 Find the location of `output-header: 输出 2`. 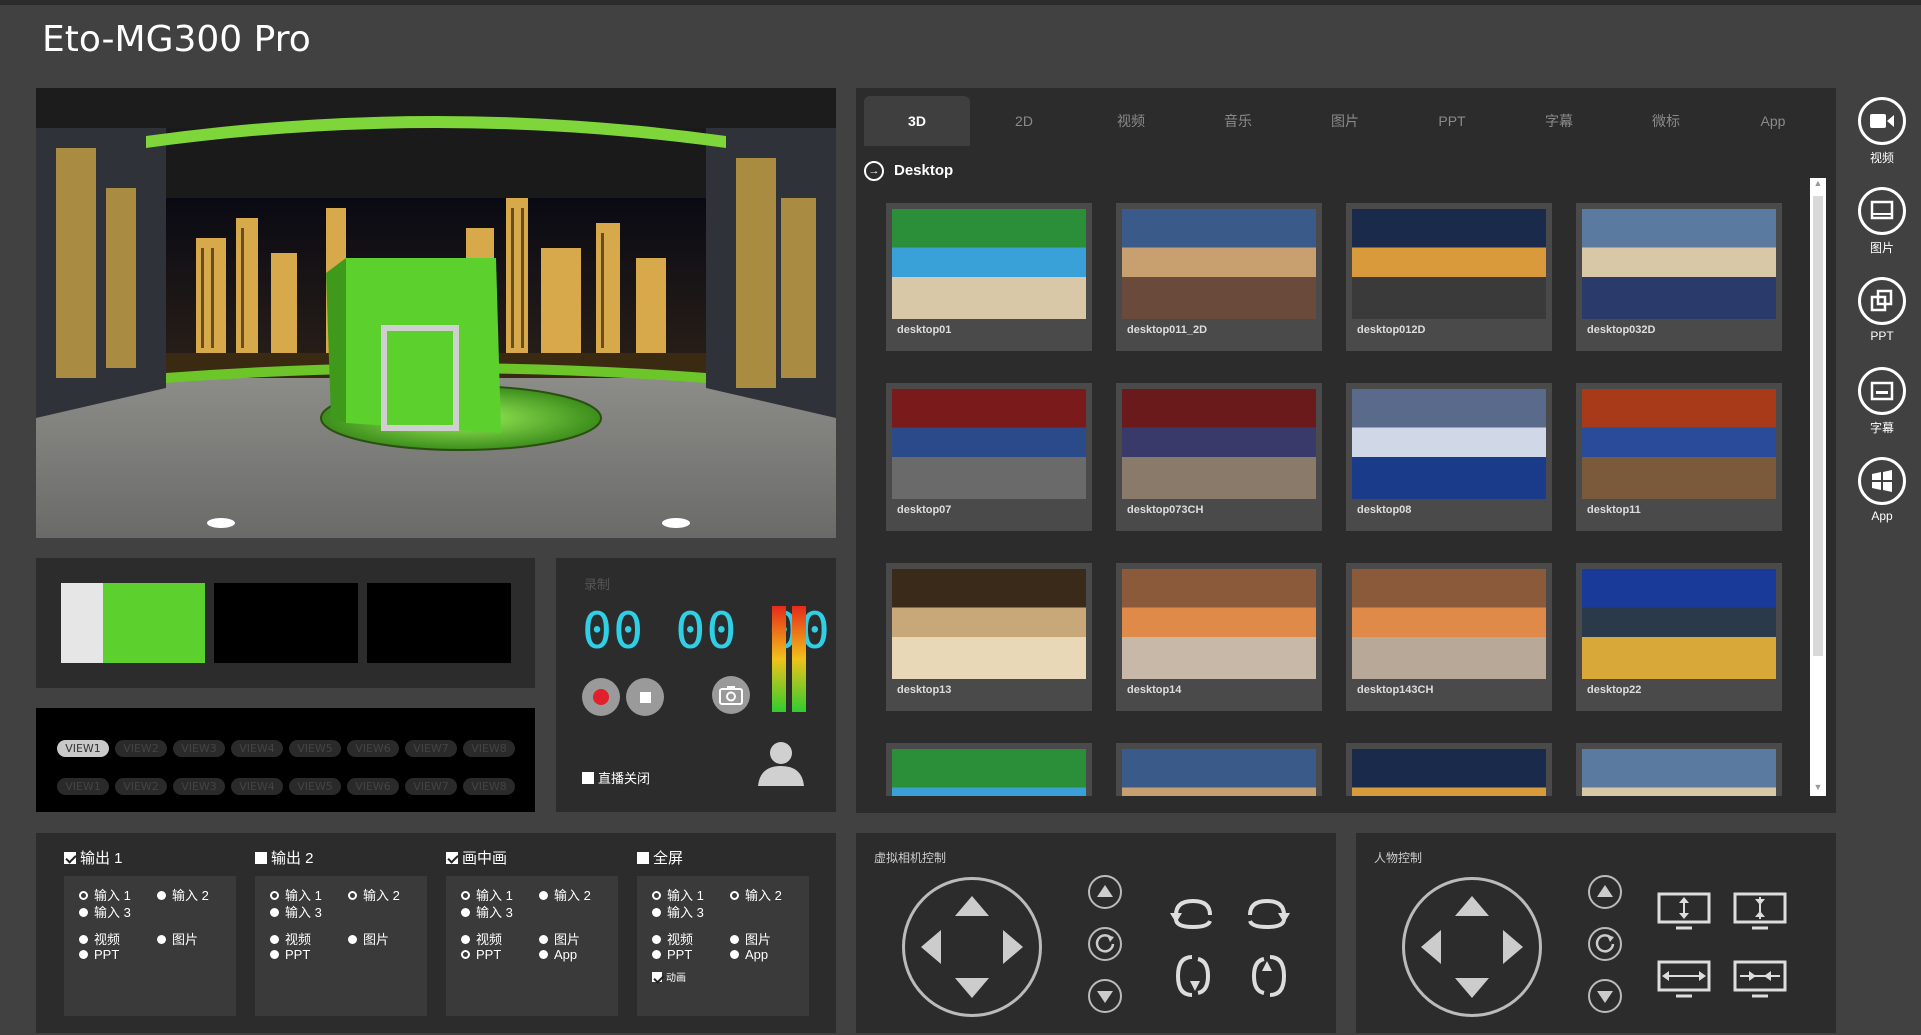

output-header: 输出 2 is located at coordinates (284, 857).